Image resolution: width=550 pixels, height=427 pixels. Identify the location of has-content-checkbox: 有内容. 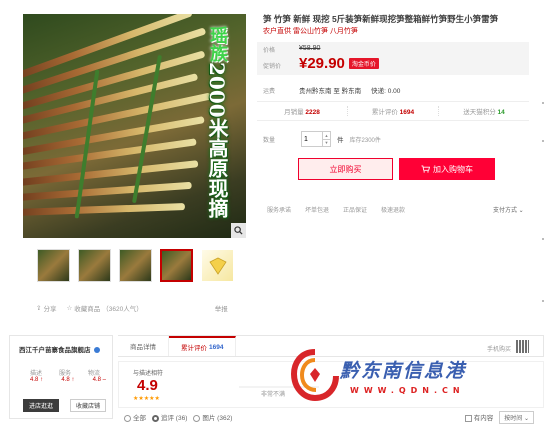
(478, 417).